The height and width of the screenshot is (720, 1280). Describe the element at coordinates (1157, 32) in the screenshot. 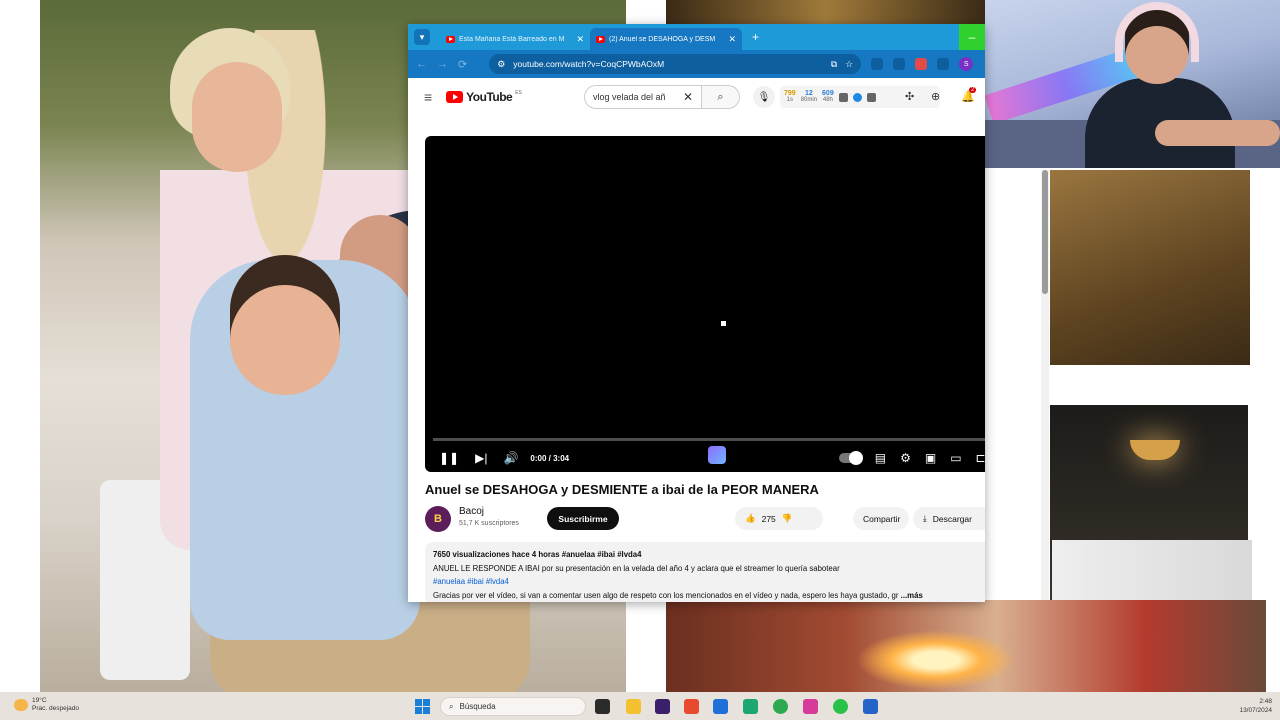

I see `webcam-headset` at that location.